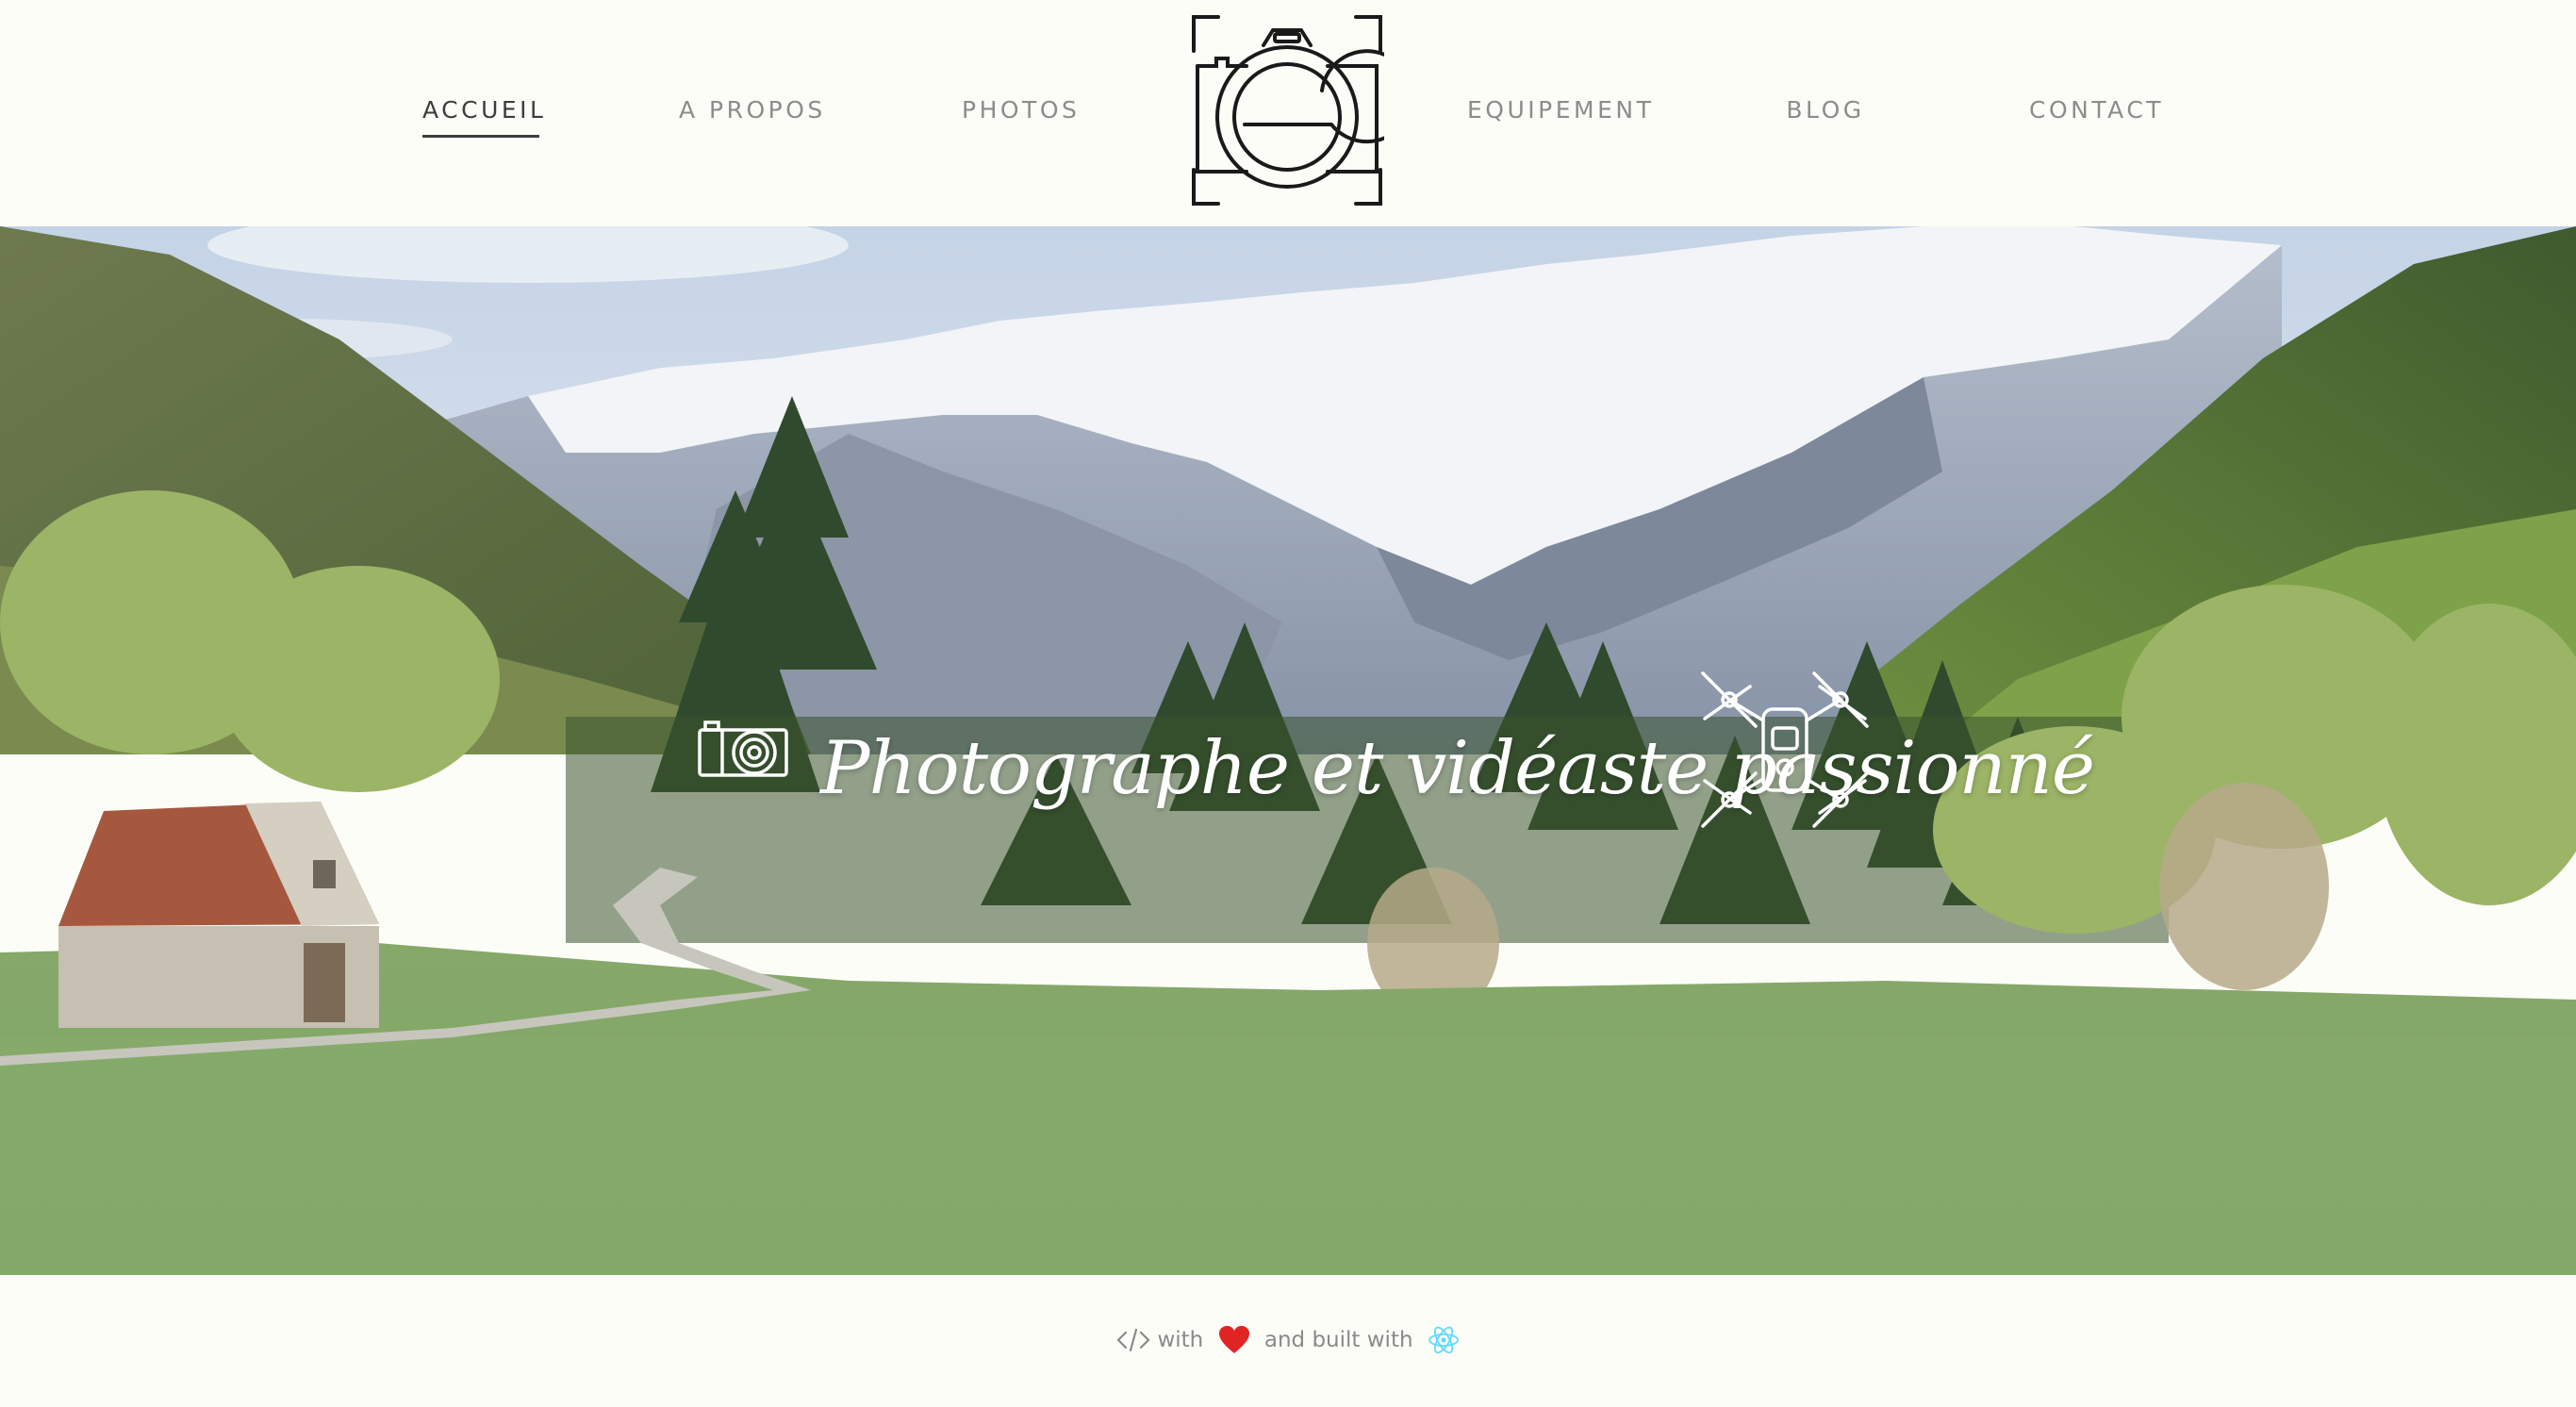  I want to click on nav-item-equipement: EQUIPEMENT, so click(1559, 113).